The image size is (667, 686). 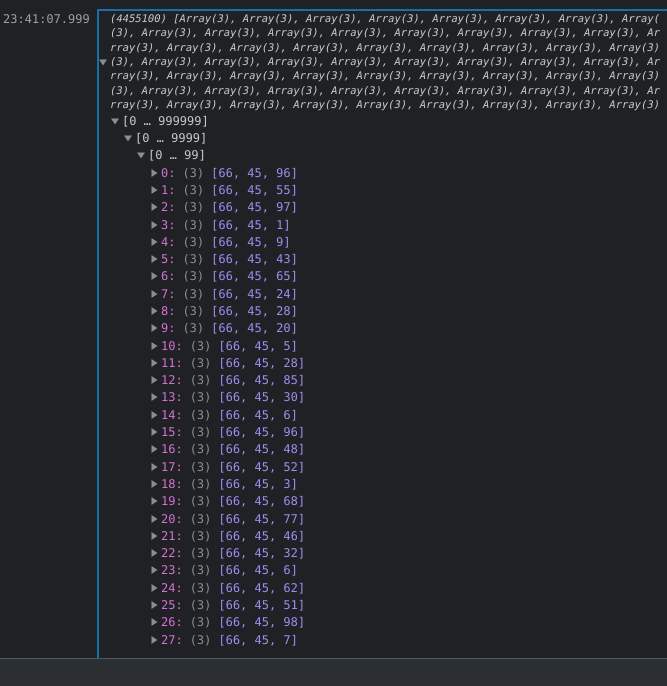 What do you see at coordinates (172, 501) in the screenshot?
I see `array-index: 19:` at bounding box center [172, 501].